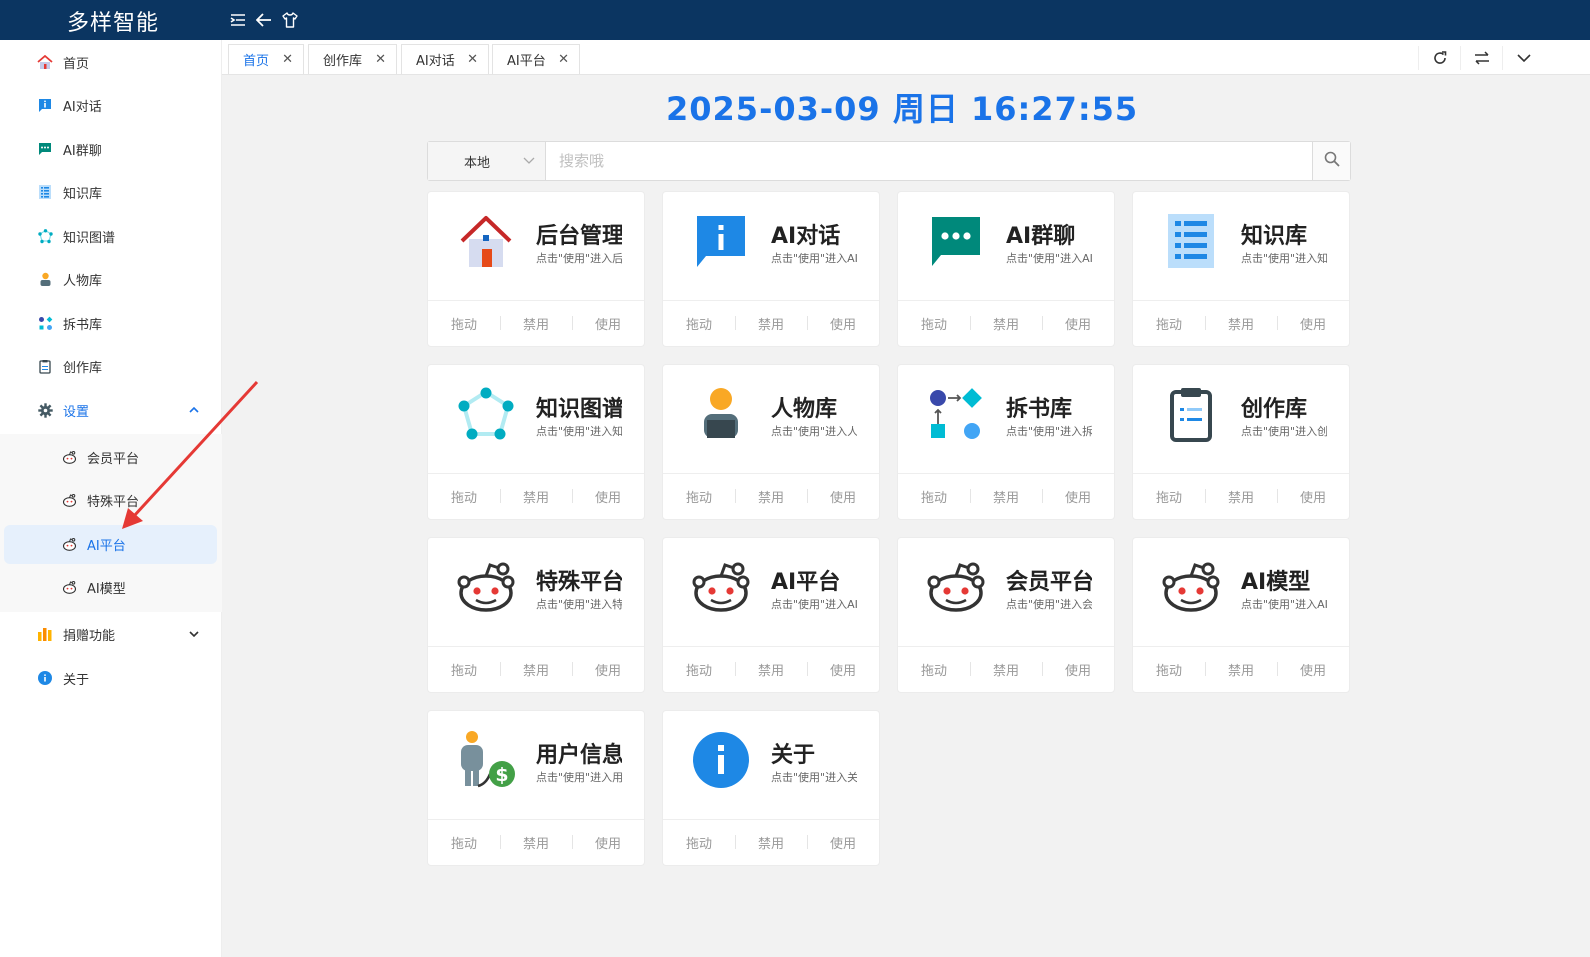 Image resolution: width=1590 pixels, height=957 pixels. What do you see at coordinates (111, 410) in the screenshot?
I see `sidebar-item-settings: 设置` at bounding box center [111, 410].